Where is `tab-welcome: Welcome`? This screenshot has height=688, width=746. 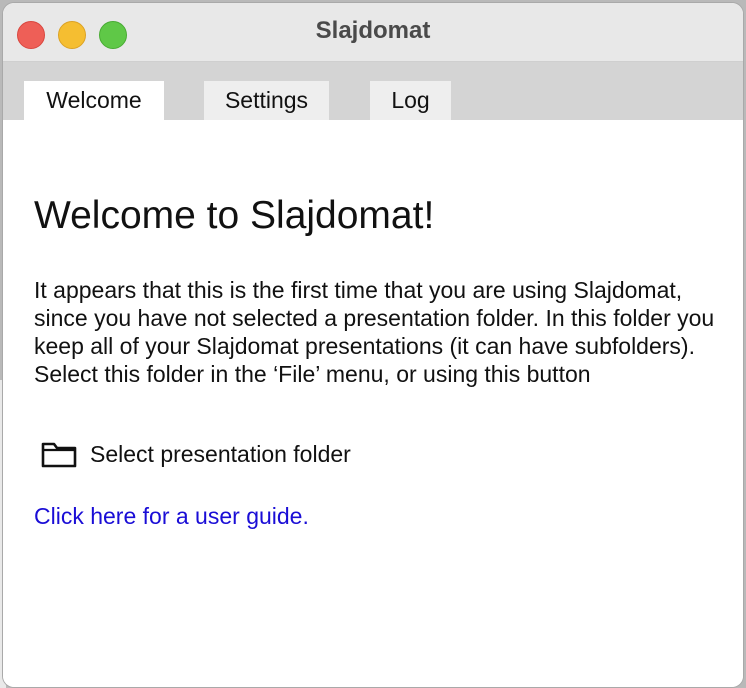 tab-welcome: Welcome is located at coordinates (94, 100).